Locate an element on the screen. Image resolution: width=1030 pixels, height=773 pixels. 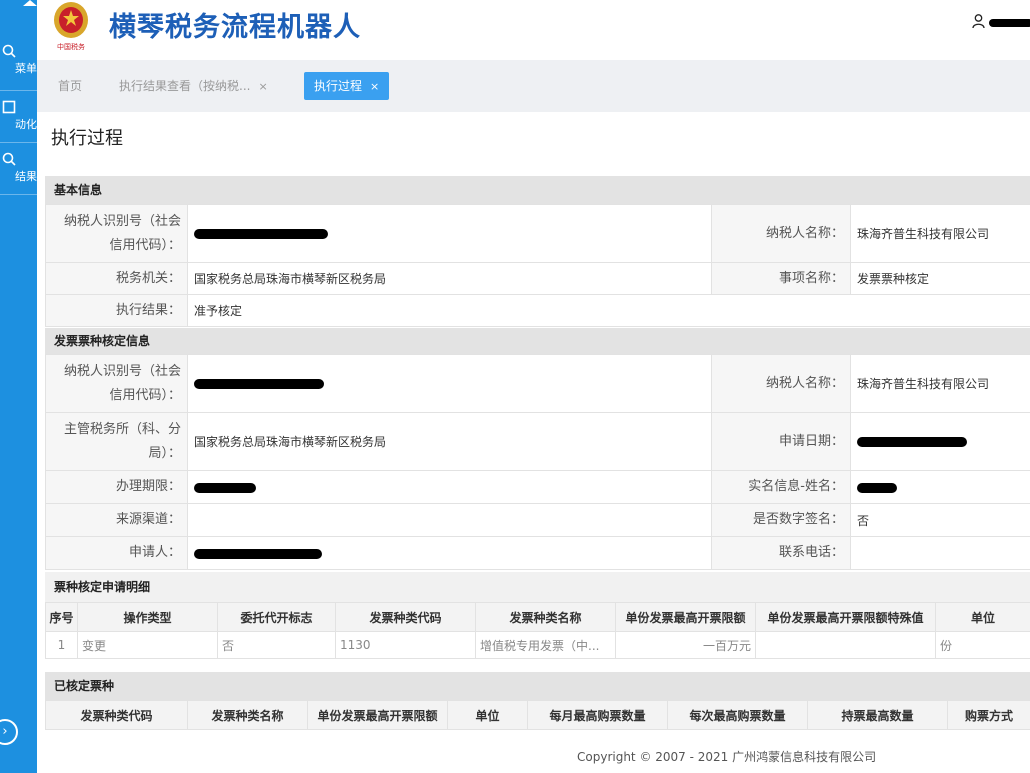
tax-emblem-logo: 中国税务 is located at coordinates (71, 26).